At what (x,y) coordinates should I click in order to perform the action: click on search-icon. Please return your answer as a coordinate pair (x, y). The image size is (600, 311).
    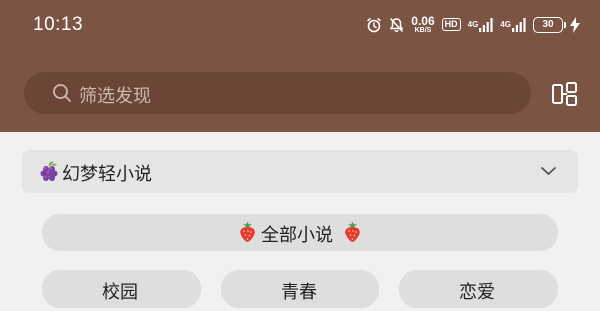
    Looking at the image, I should click on (62, 93).